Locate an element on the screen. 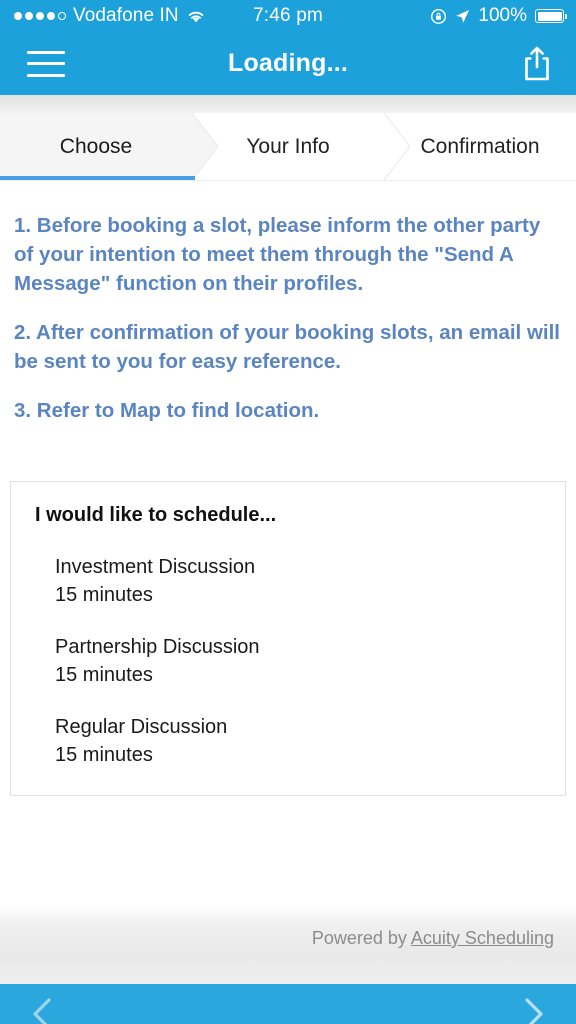 The height and width of the screenshot is (1024, 576). appointment-option: Investment Discussion 15 minutes is located at coordinates (288, 581).